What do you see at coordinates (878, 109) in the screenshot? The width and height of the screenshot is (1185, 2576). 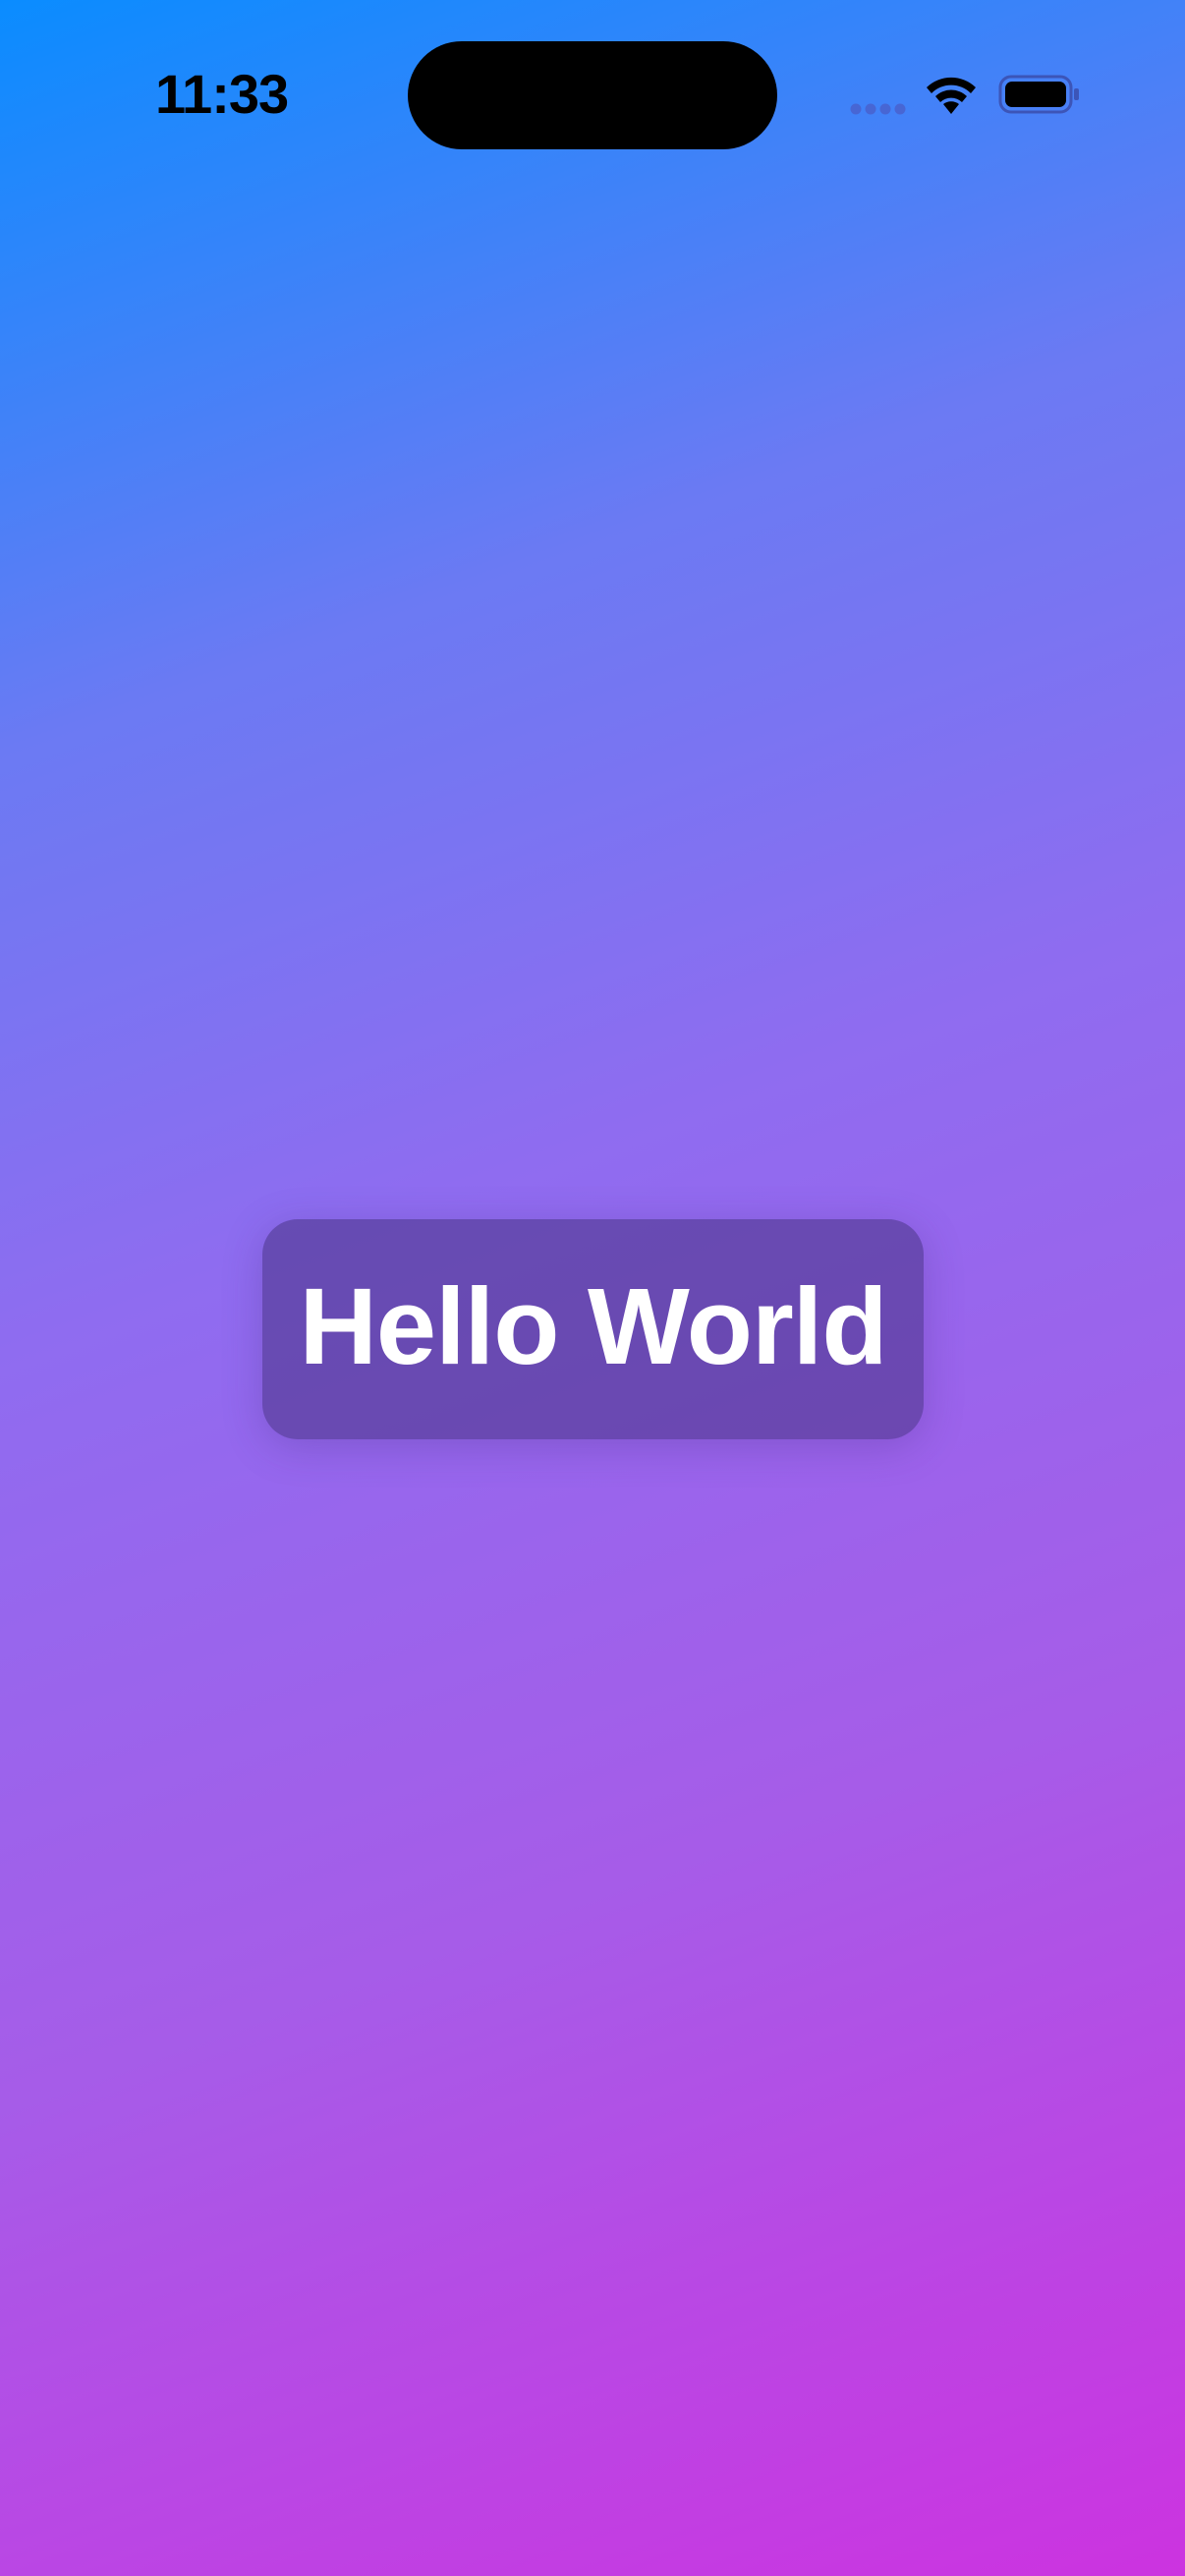 I see `cellular-signal-icon` at bounding box center [878, 109].